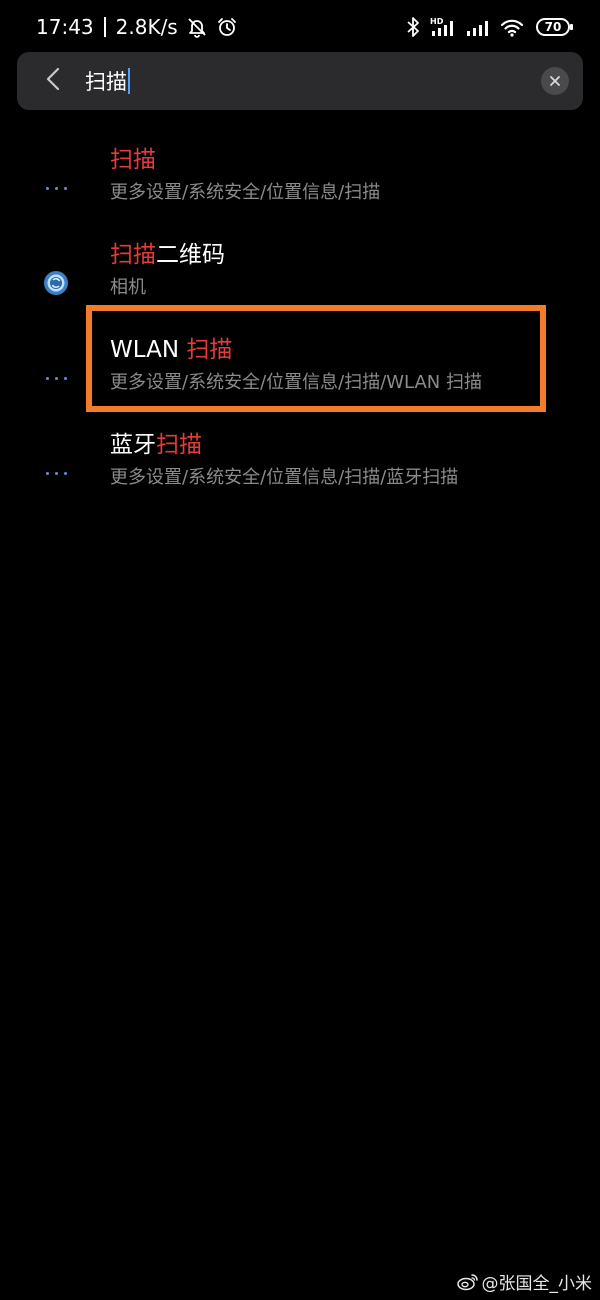 The image size is (600, 1300). What do you see at coordinates (148, 350) in the screenshot?
I see `title-prefix: WLAN` at bounding box center [148, 350].